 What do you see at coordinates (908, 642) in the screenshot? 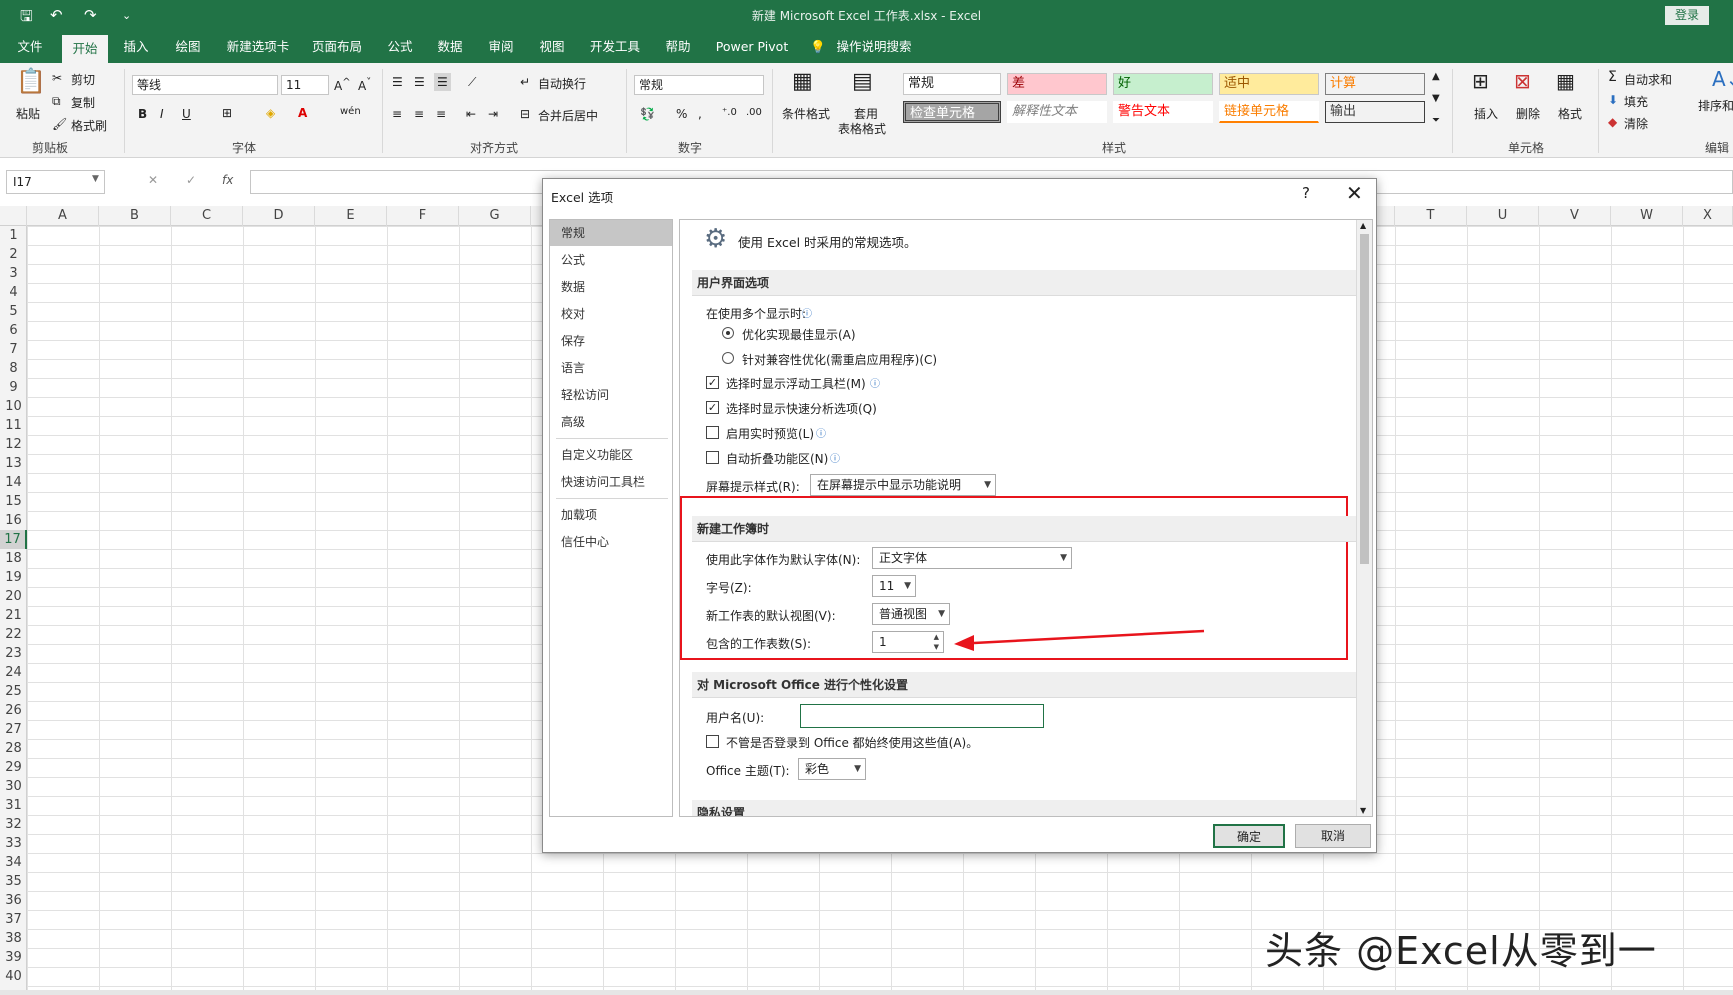
I see `sheet-count-spinner: 1 ▲ ▼` at bounding box center [908, 642].